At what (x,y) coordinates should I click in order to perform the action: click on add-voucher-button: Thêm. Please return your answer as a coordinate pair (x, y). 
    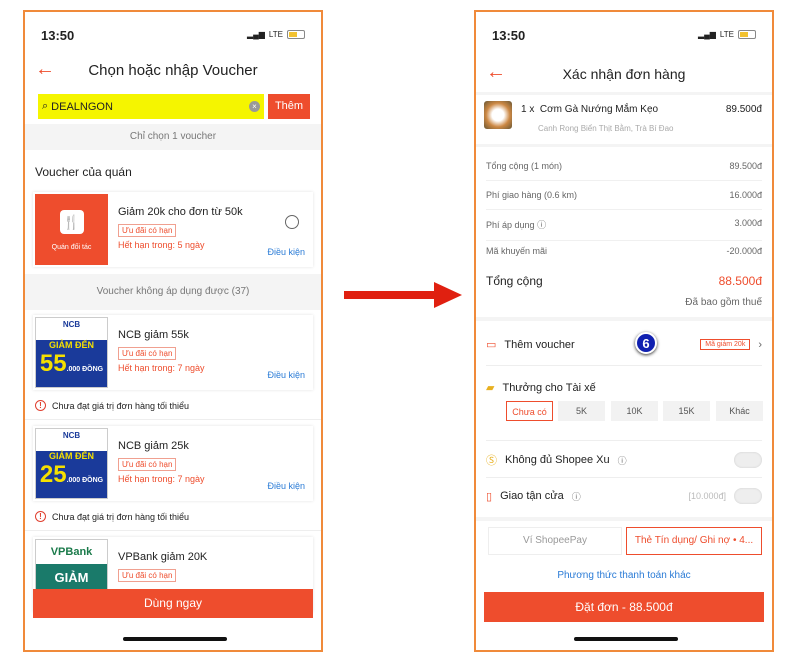
    Looking at the image, I should click on (289, 106).